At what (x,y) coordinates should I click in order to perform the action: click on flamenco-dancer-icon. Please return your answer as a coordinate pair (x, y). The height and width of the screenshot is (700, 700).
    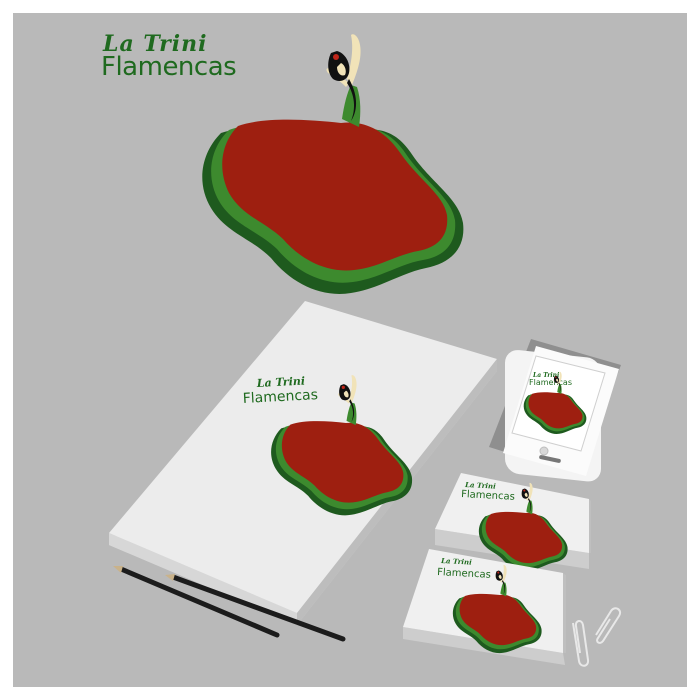
    Looking at the image, I should click on (333, 164).